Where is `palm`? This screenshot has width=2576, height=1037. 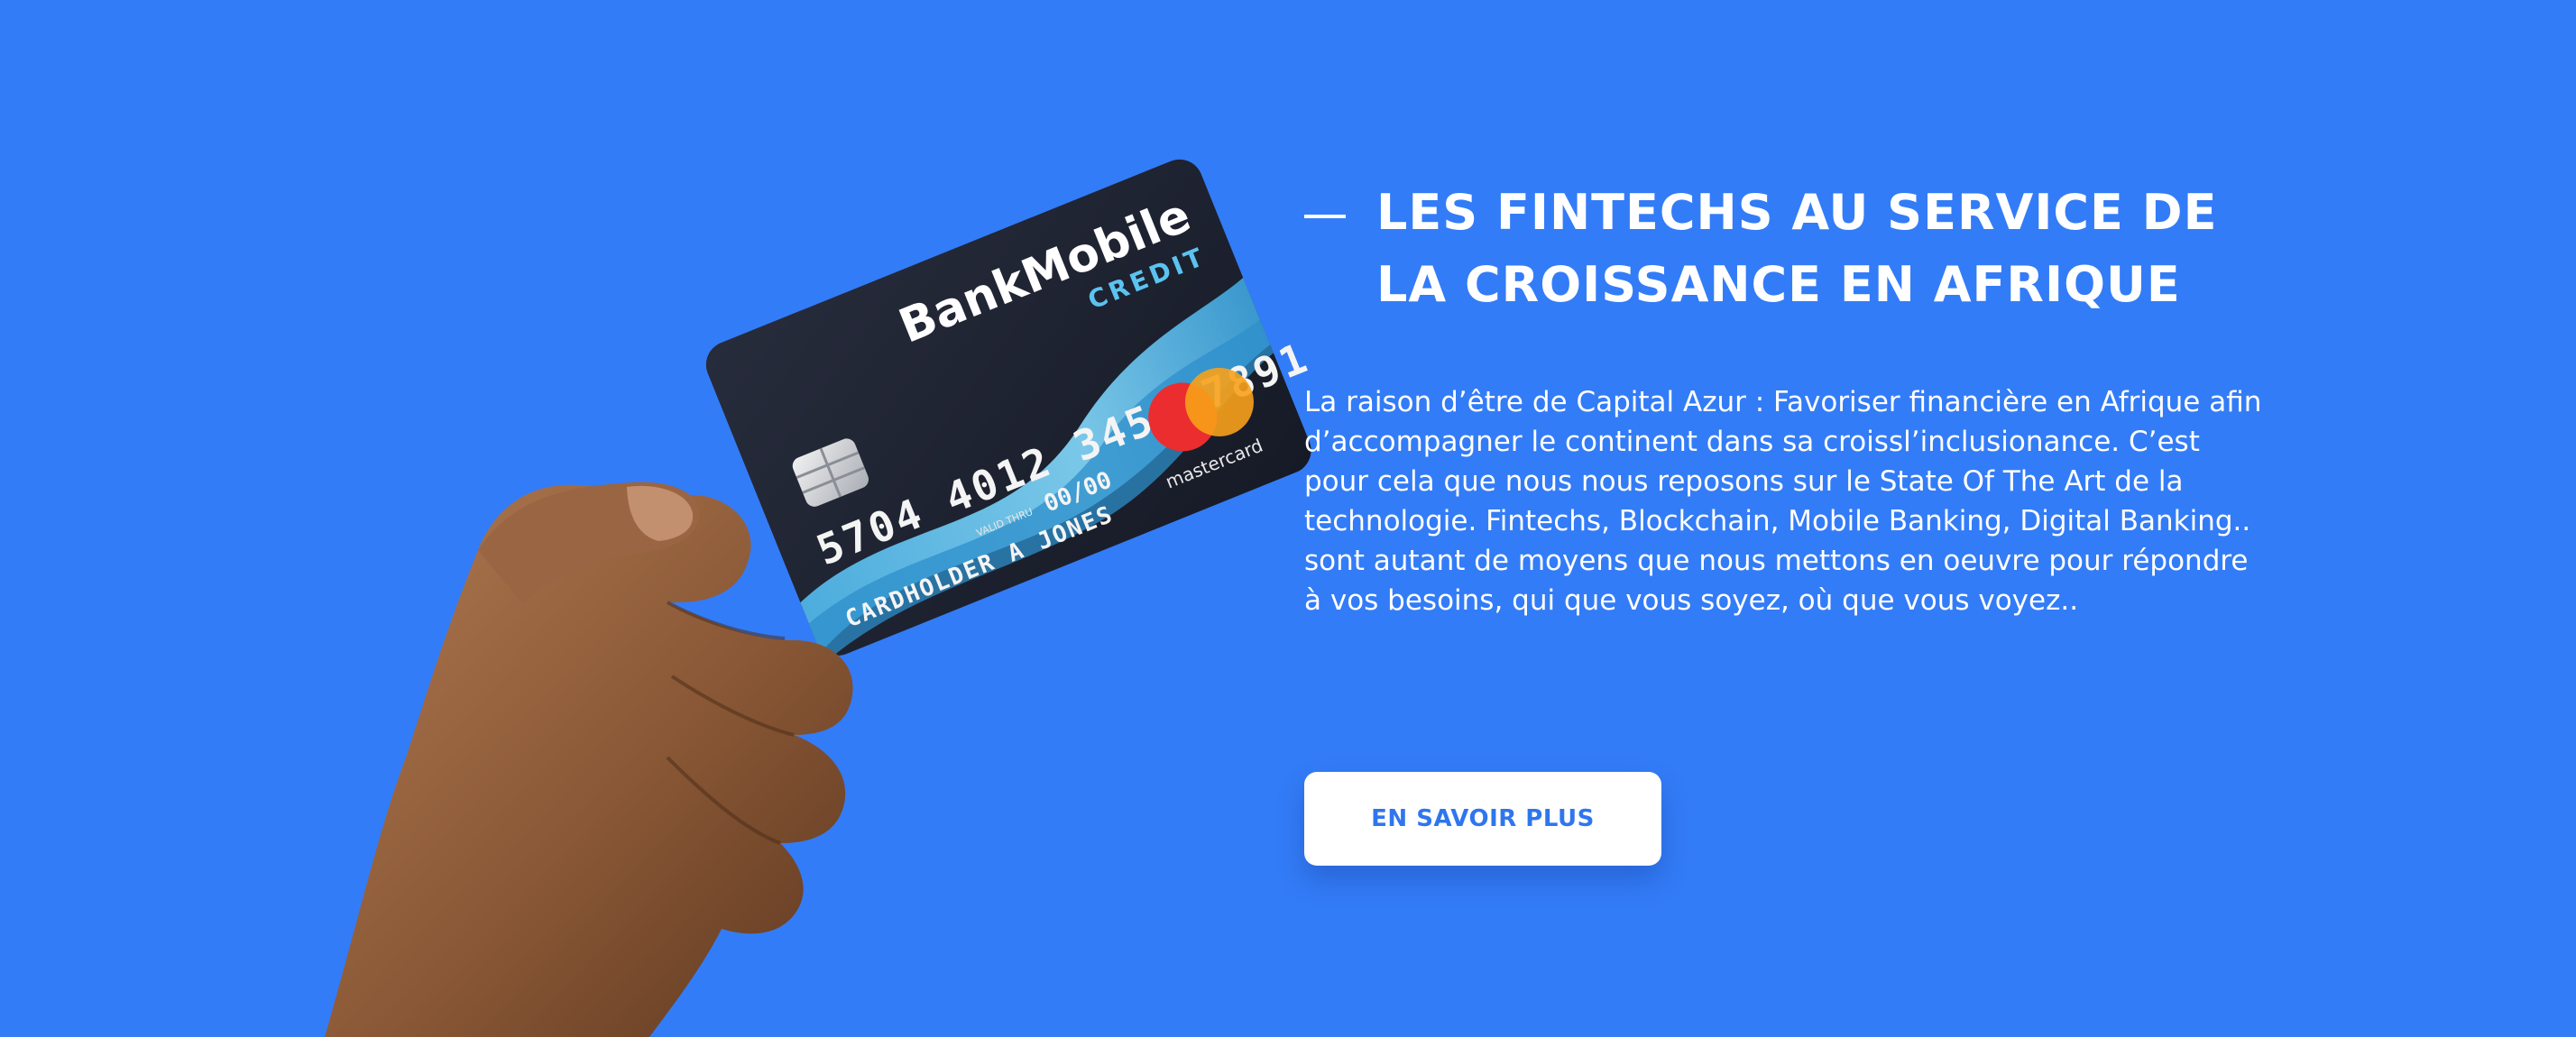 palm is located at coordinates (589, 761).